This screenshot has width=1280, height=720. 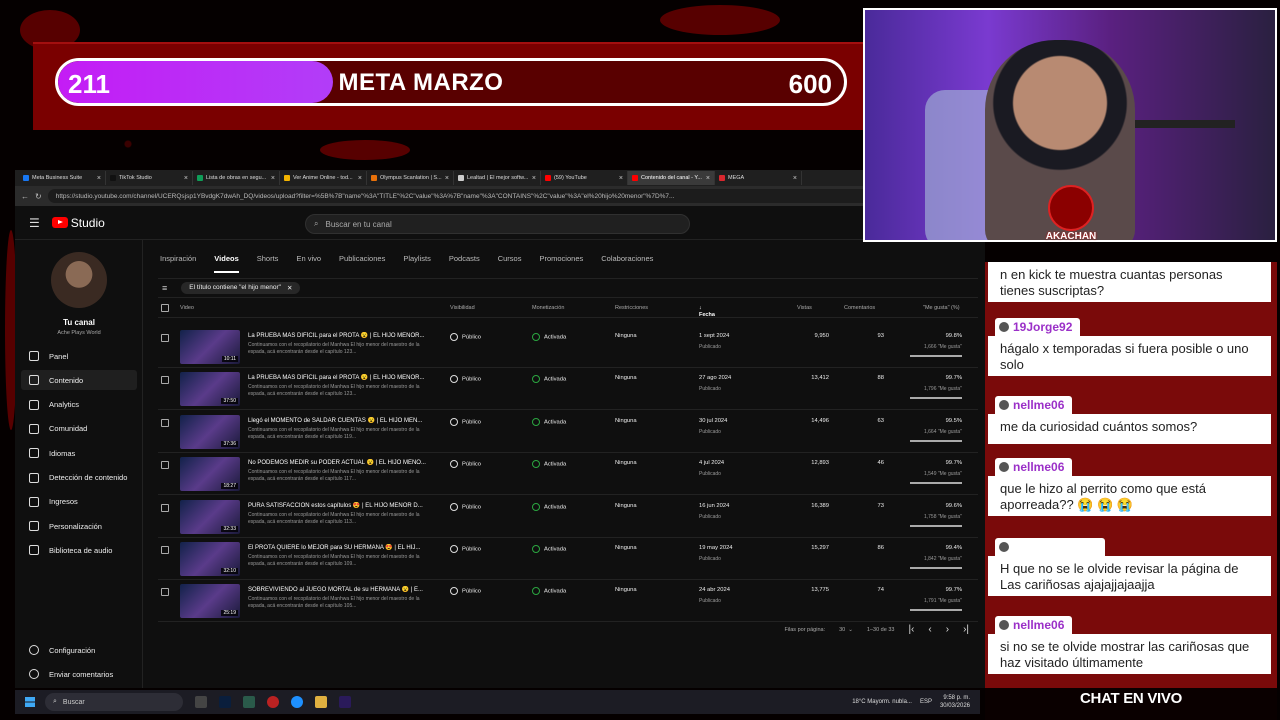 I want to click on photoshop-app-icon, so click(x=225, y=702).